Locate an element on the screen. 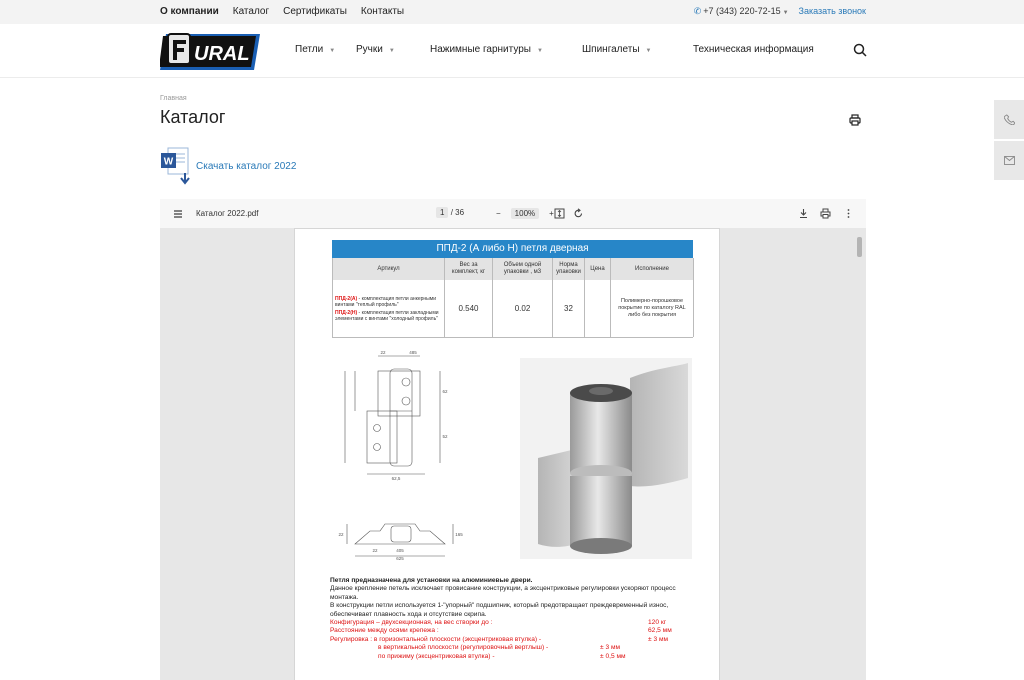 This screenshot has width=1024, height=680. word-document-icon: W is located at coordinates (175, 166).